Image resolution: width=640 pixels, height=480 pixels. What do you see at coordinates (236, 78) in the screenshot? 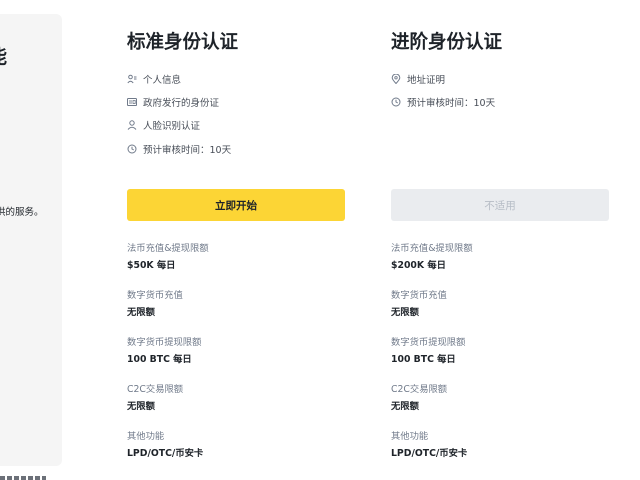
I see `requirement-item: 个人信息` at bounding box center [236, 78].